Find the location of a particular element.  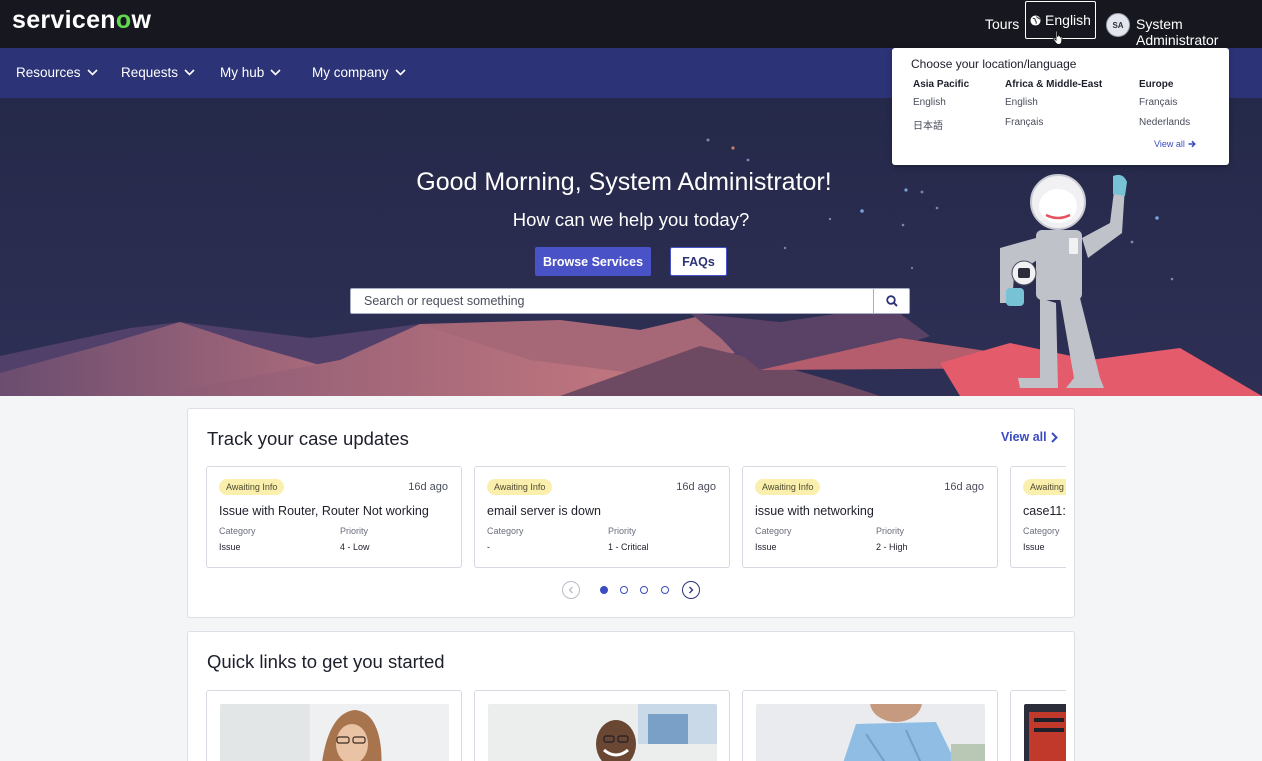

hand-cursor-icon is located at coordinates (1057, 37).